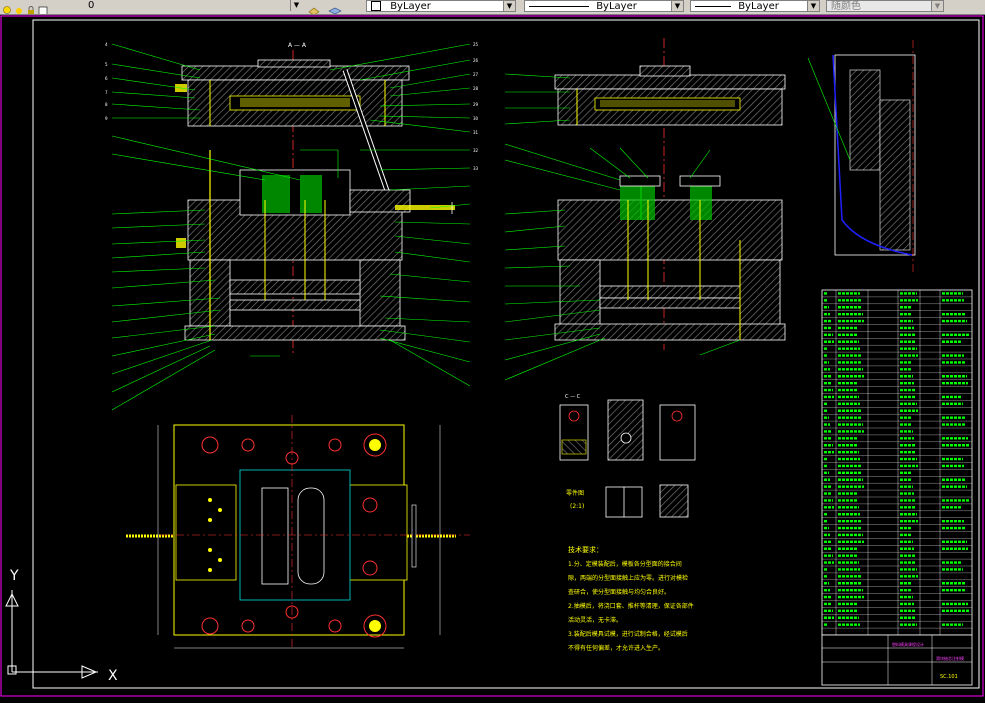 Image resolution: width=985 pixels, height=703 pixels. I want to click on tech-line: 3.装配后模具试模，进行试制合格，经试模后, so click(628, 634).